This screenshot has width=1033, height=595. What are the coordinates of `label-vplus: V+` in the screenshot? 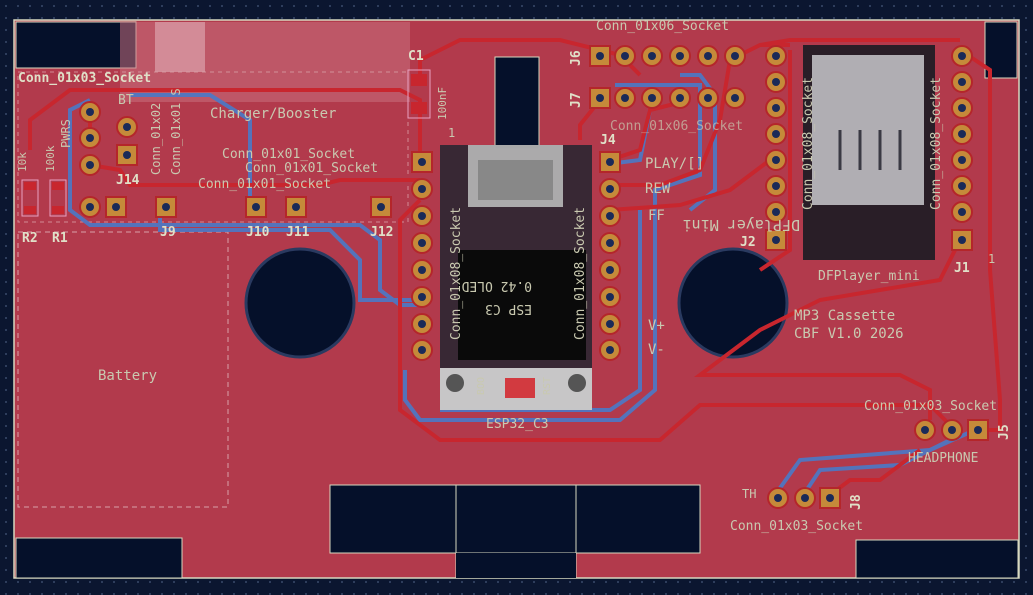 It's located at (656, 326).